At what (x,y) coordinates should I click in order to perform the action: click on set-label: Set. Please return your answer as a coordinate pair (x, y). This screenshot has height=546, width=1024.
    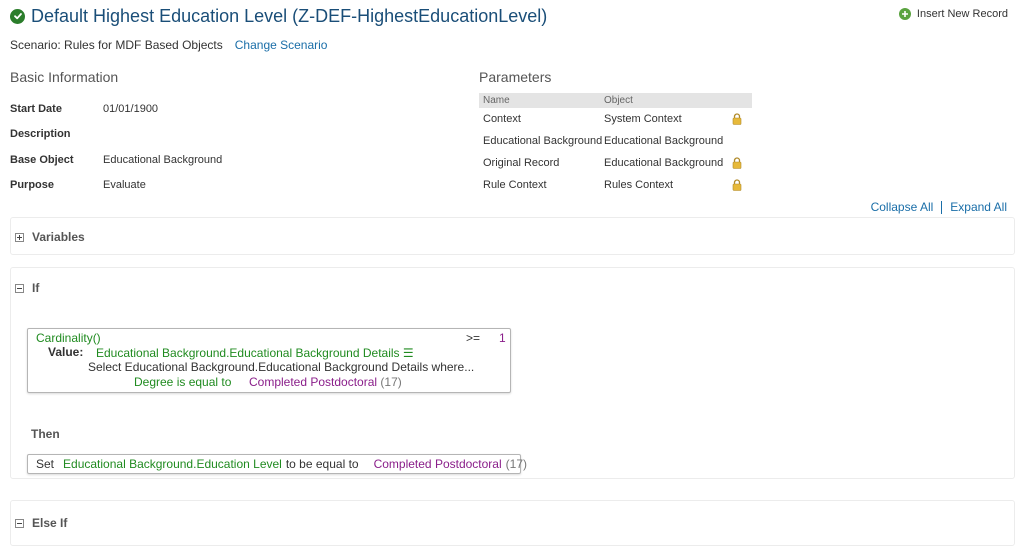
    Looking at the image, I should click on (45, 464).